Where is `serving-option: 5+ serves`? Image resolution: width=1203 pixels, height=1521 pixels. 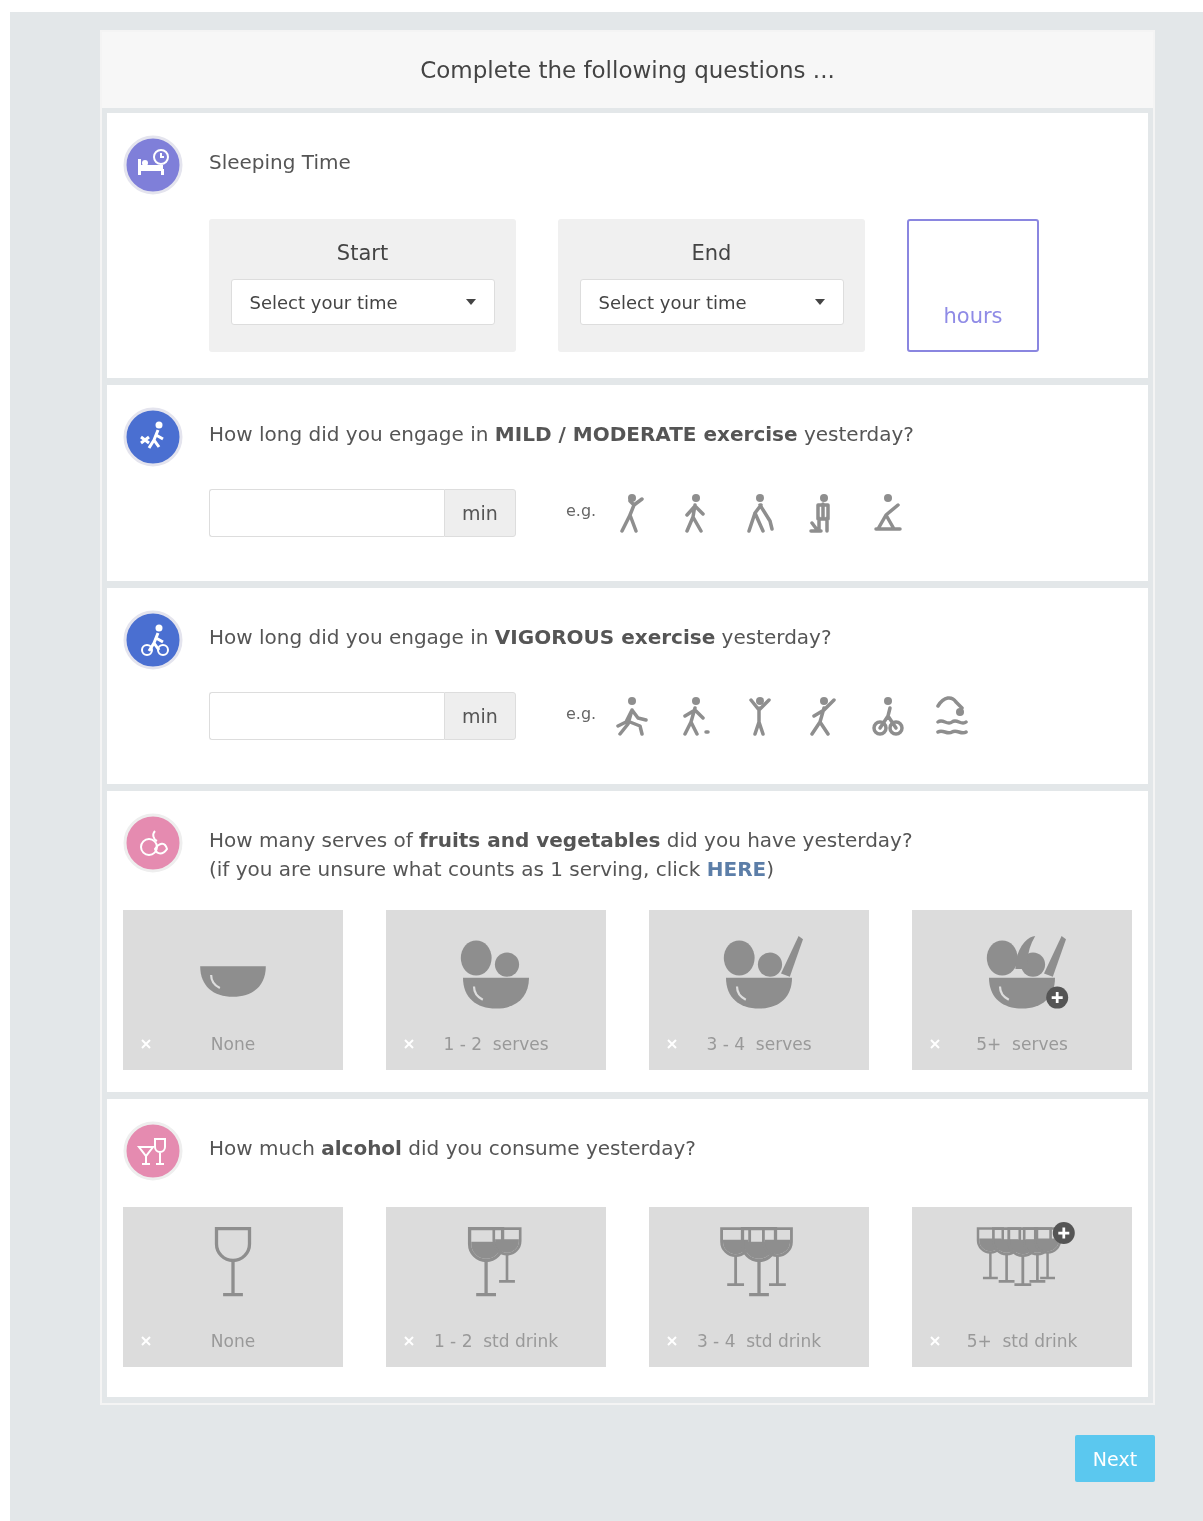 serving-option: 5+ serves is located at coordinates (1022, 990).